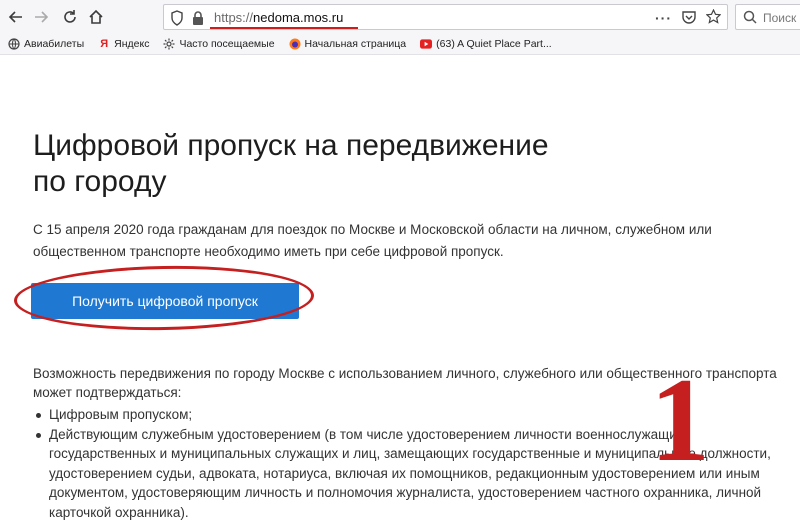  Describe the element at coordinates (780, 18) in the screenshot. I see `search-placeholder: Поиск` at that location.